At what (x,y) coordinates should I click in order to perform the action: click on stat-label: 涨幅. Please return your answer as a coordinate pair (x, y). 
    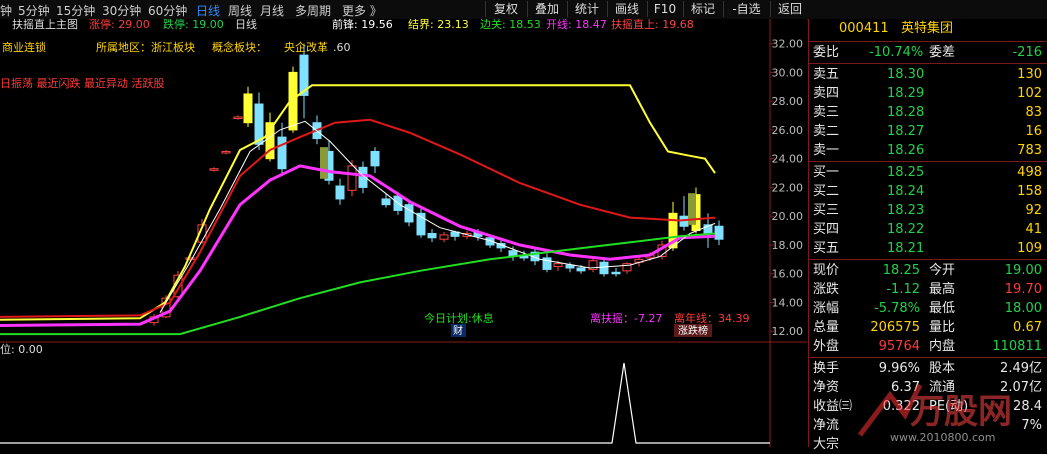
    Looking at the image, I should click on (826, 308).